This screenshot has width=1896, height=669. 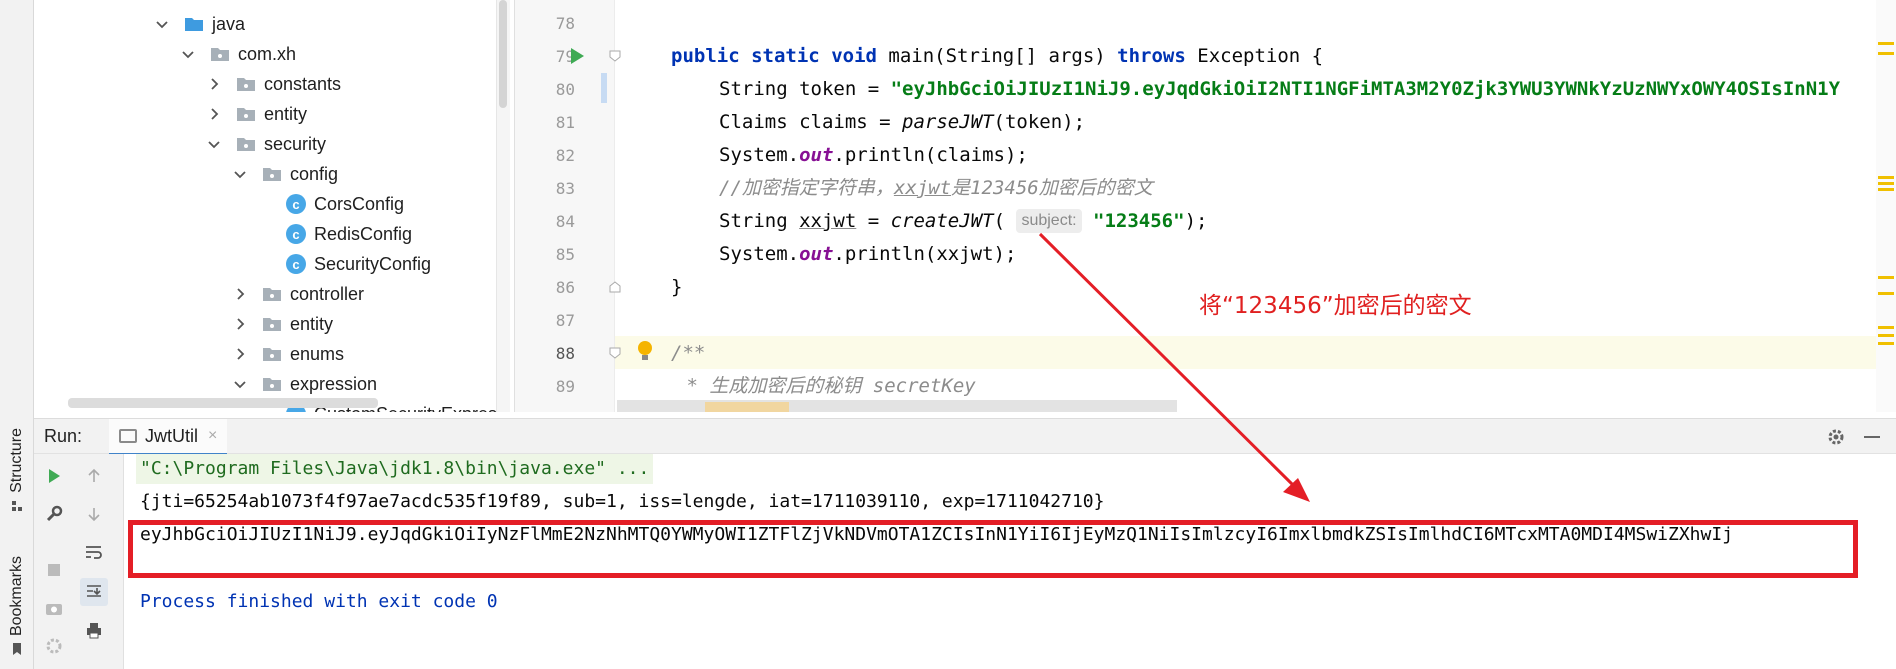 I want to click on tree-item-config: config, so click(x=285, y=174).